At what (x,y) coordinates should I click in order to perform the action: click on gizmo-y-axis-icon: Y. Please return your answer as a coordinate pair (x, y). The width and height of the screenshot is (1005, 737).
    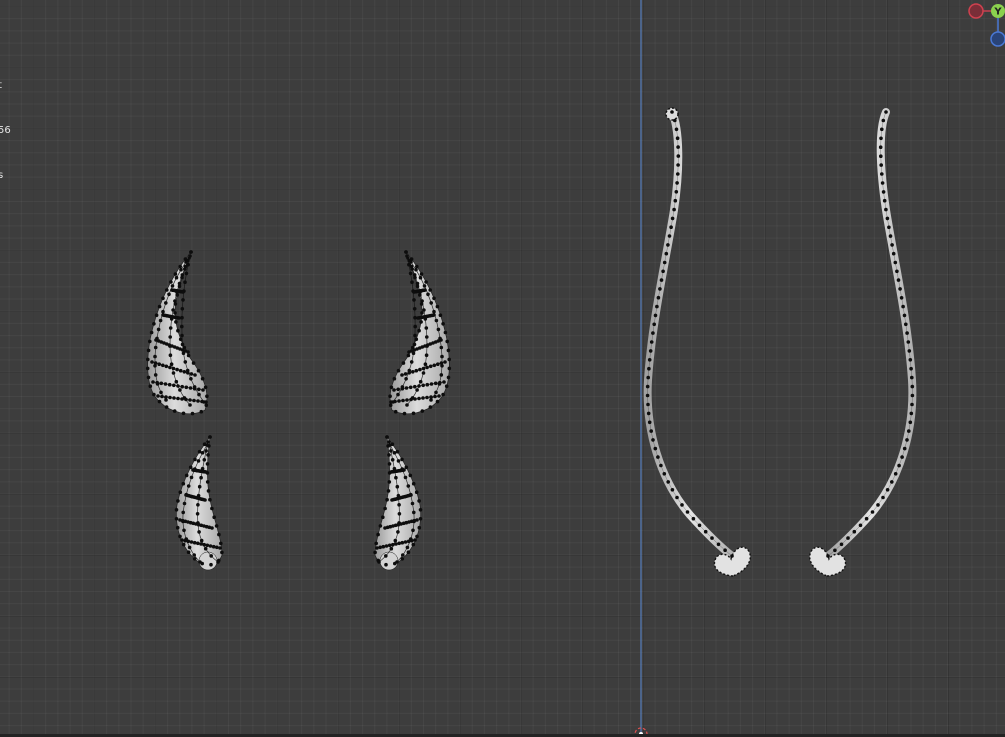
    Looking at the image, I should click on (998, 11).